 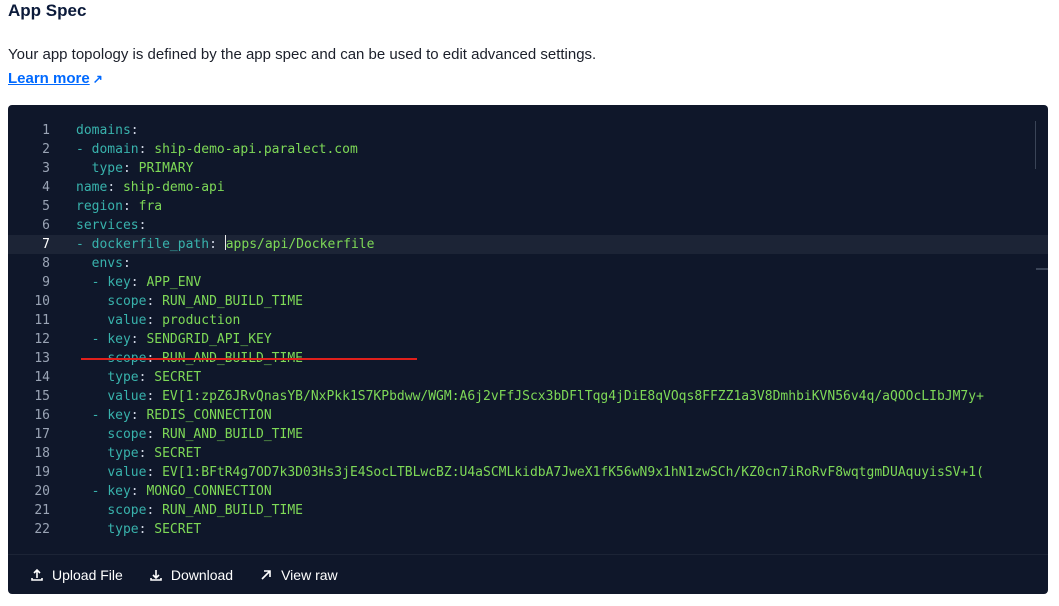 What do you see at coordinates (150, 206) in the screenshot?
I see `yaml-value: fra` at bounding box center [150, 206].